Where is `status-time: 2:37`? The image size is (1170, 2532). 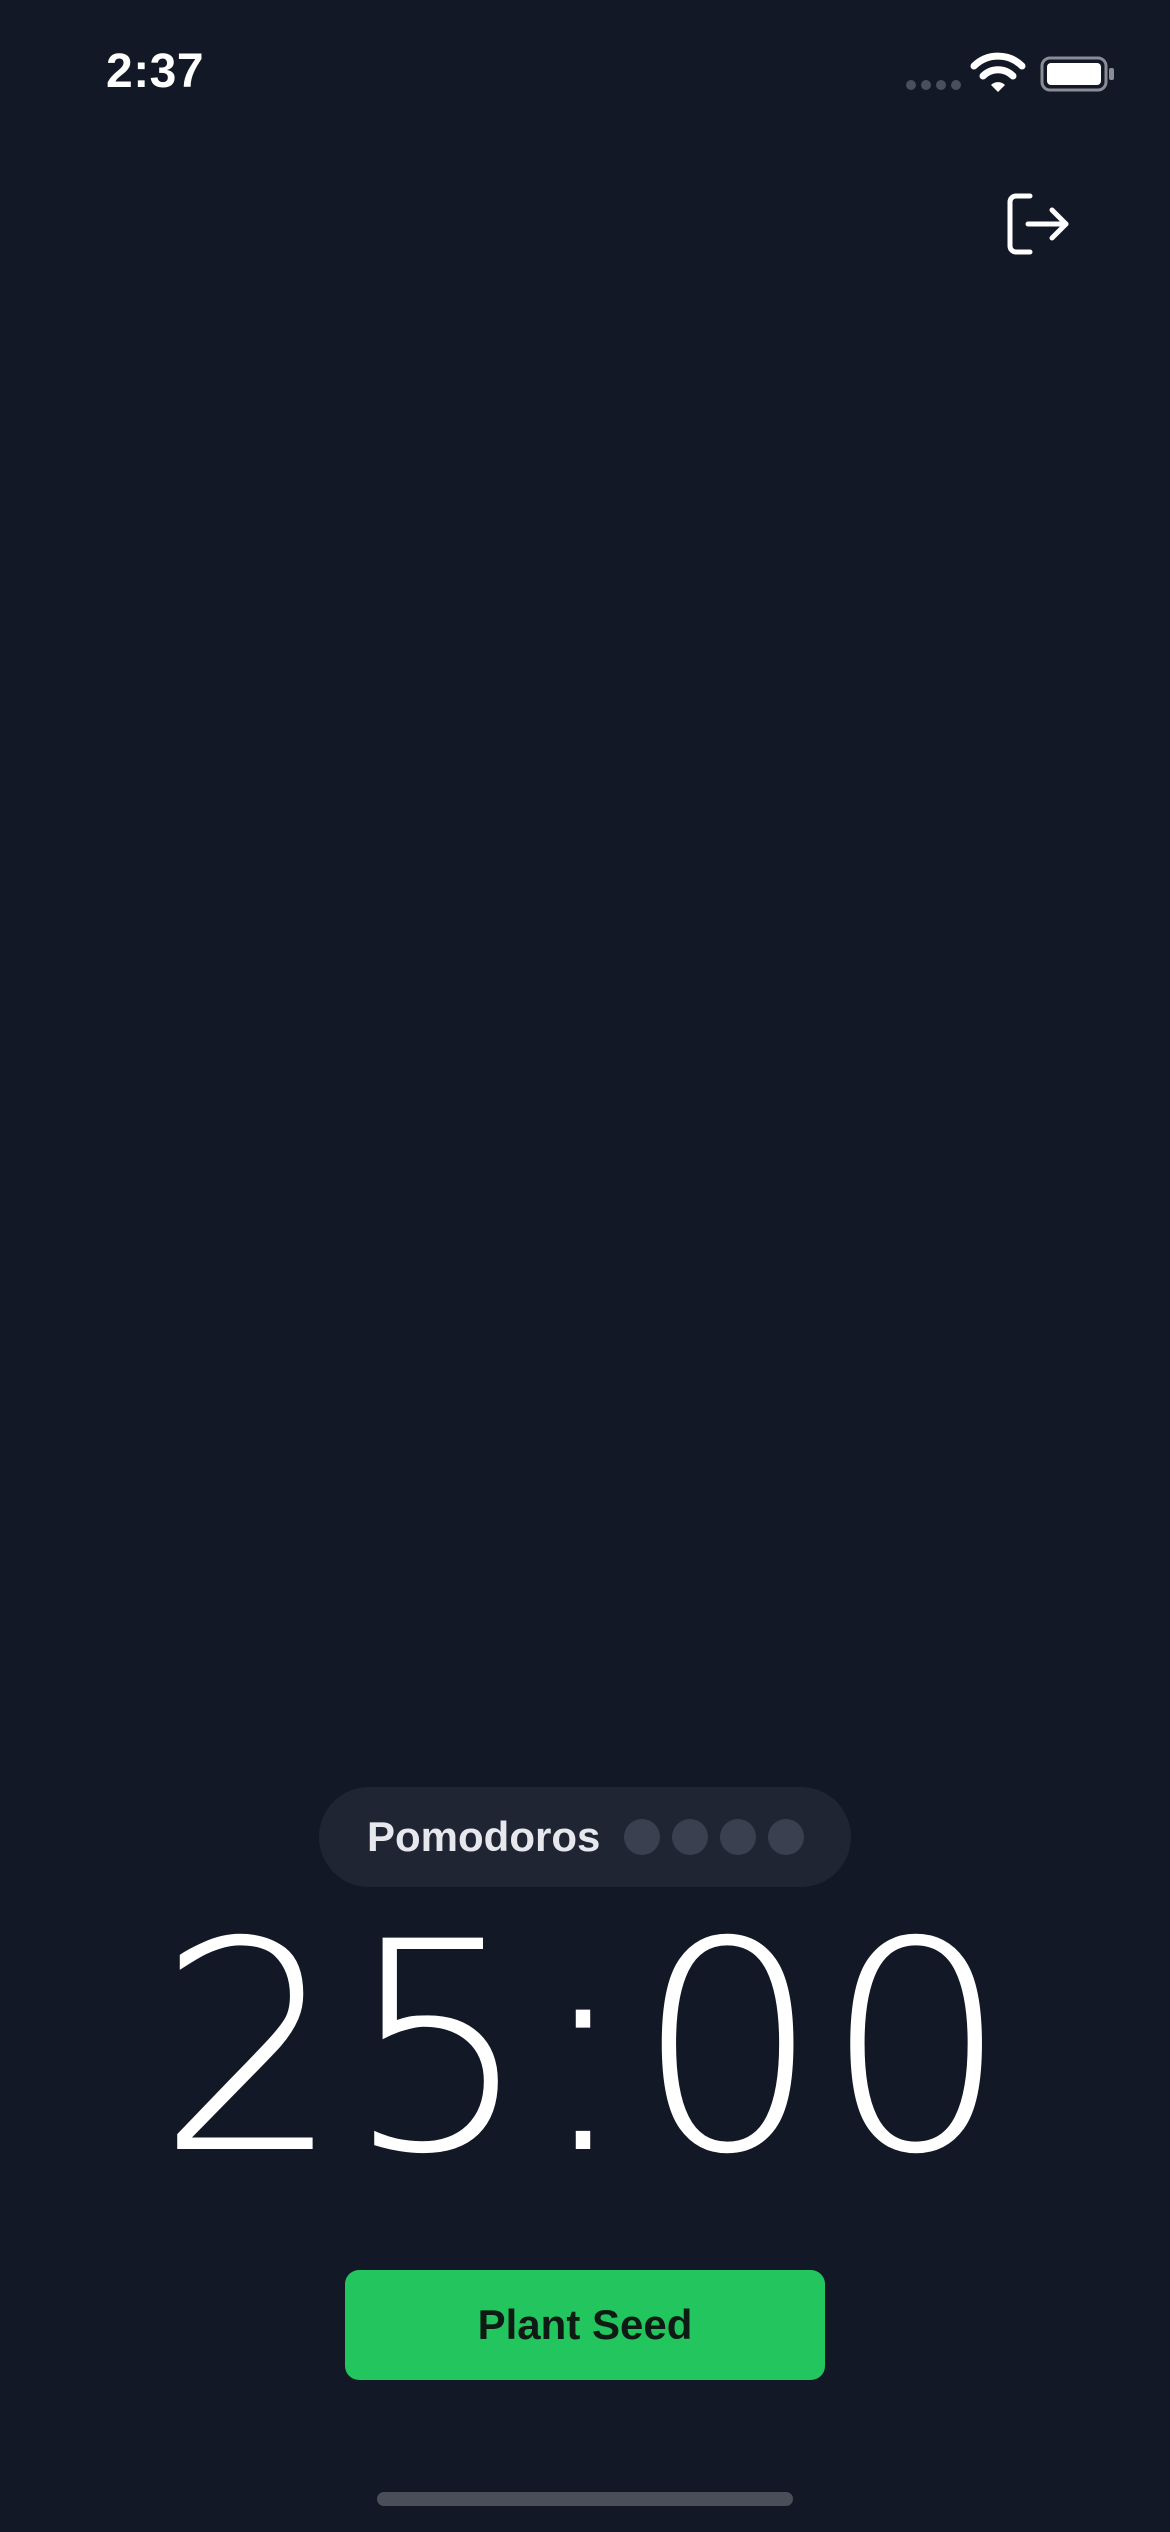 status-time: 2:37 is located at coordinates (155, 71).